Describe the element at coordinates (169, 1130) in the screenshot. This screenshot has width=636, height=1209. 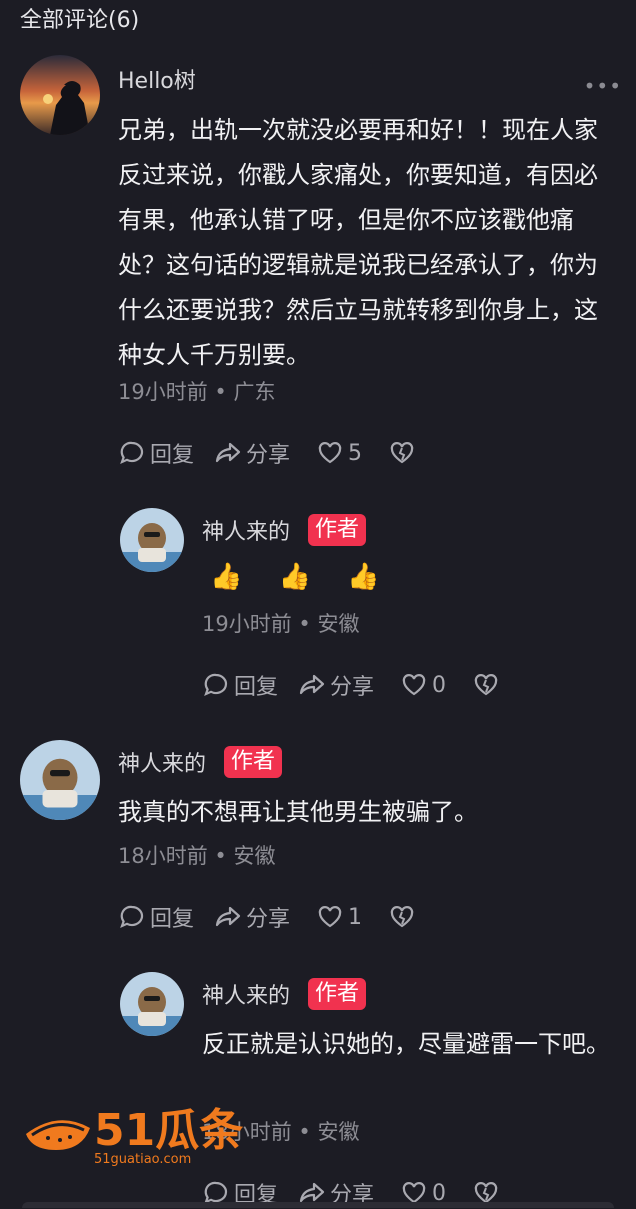
I see `watermark-text: 51瓜条` at that location.